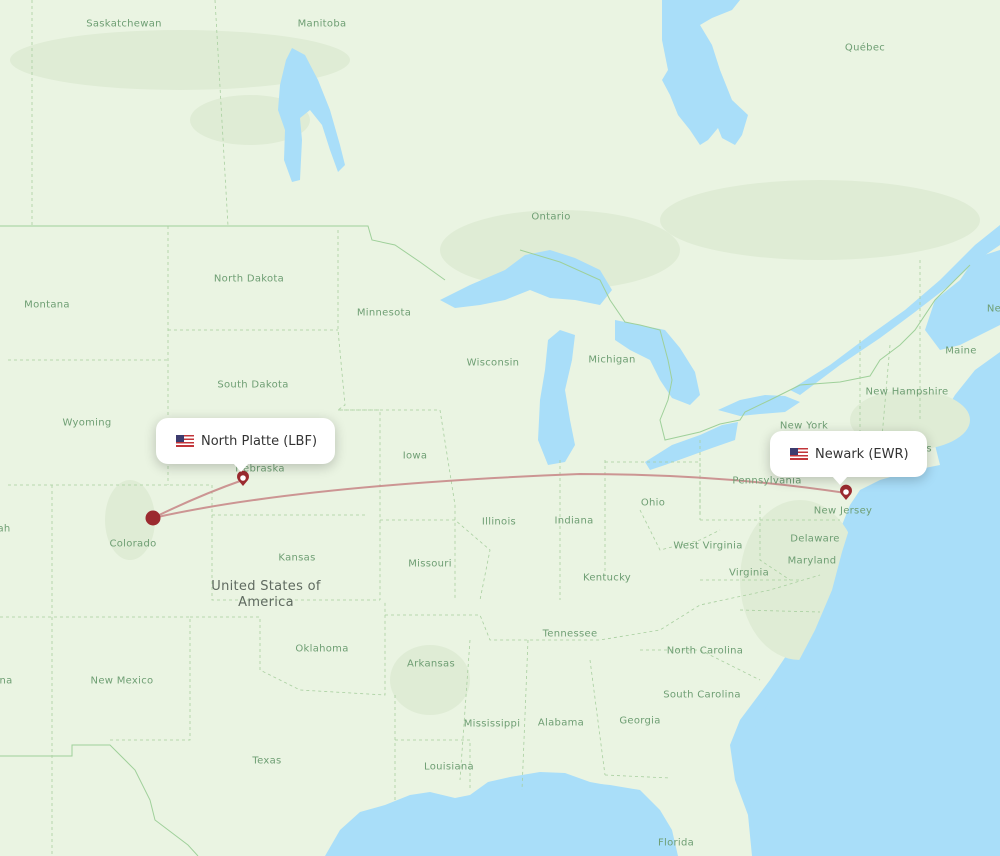 The height and width of the screenshot is (856, 1000). Describe the element at coordinates (561, 723) in the screenshot. I see `label-alabama: Alabama` at that location.